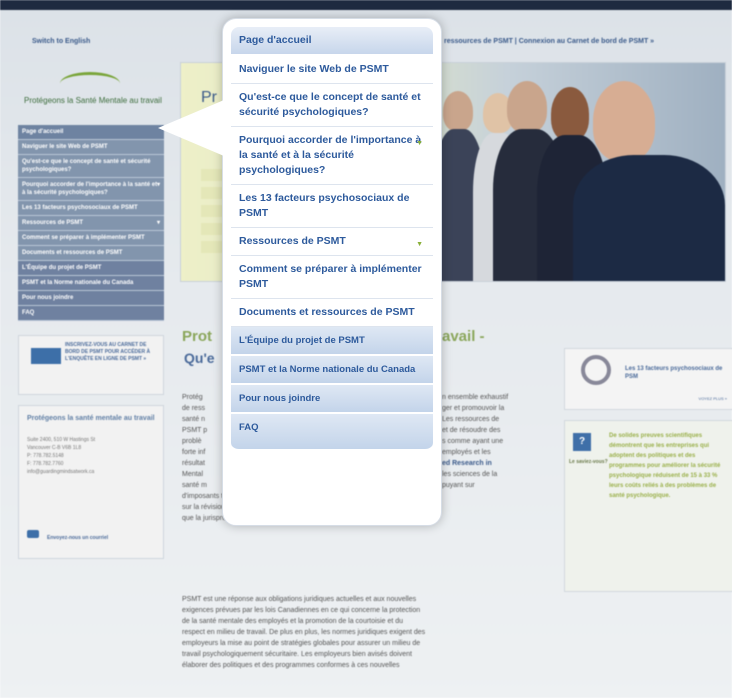  I want to click on laptop-icon, so click(46, 356).